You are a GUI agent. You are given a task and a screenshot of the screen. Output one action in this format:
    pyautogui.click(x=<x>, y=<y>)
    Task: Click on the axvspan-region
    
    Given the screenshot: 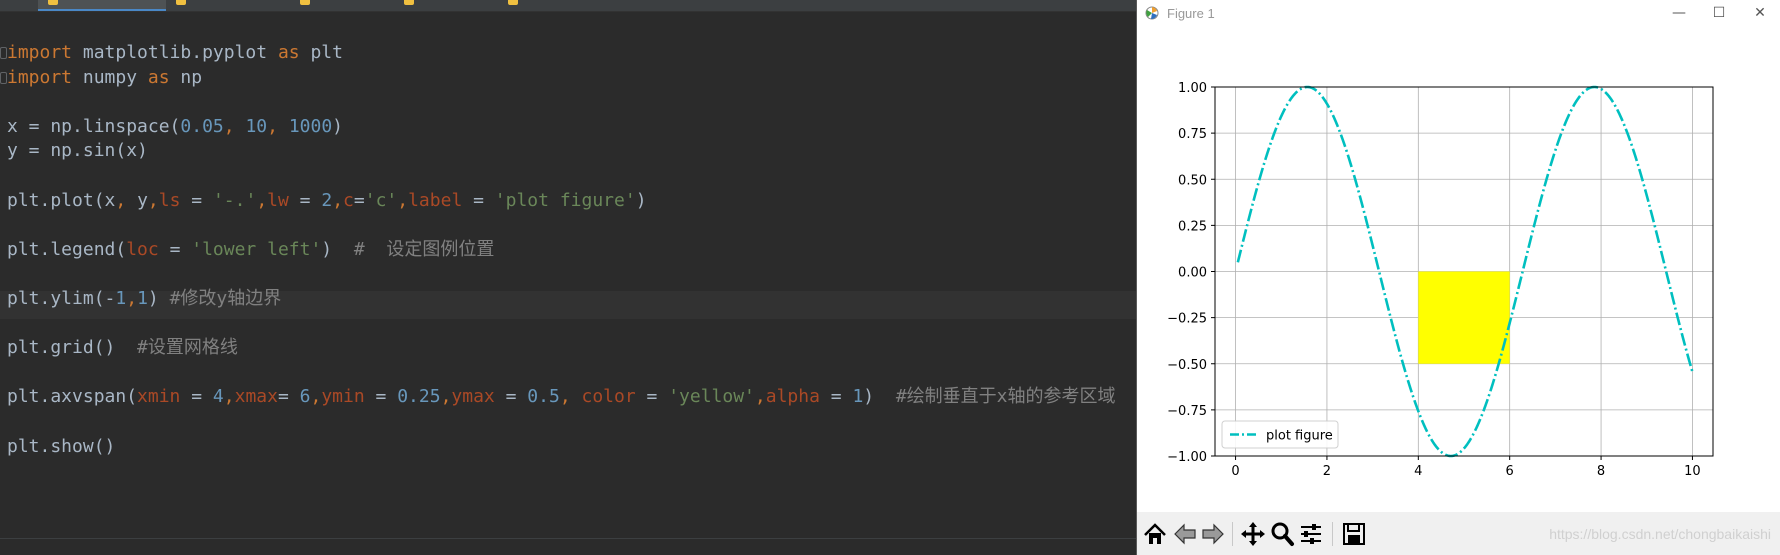 What is the action you would take?
    pyautogui.click(x=1464, y=317)
    